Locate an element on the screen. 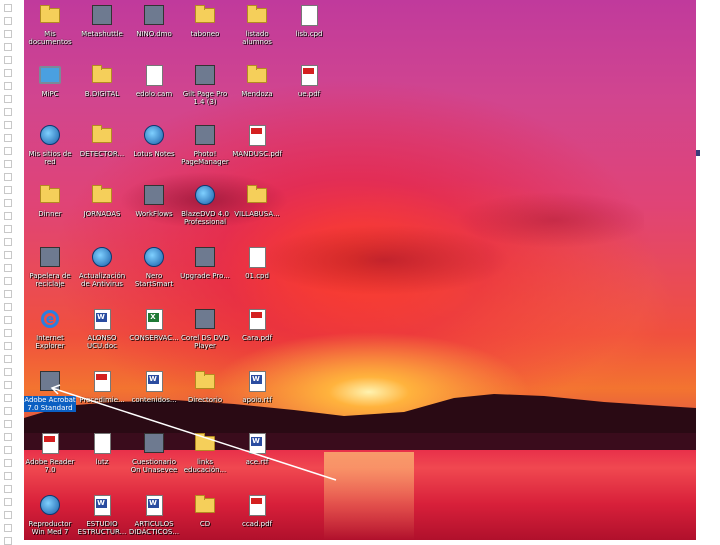 Image resolution: width=720 pixels, height=545 pixels. desktop-icon: Papelera de reciclaje is located at coordinates (50, 277).